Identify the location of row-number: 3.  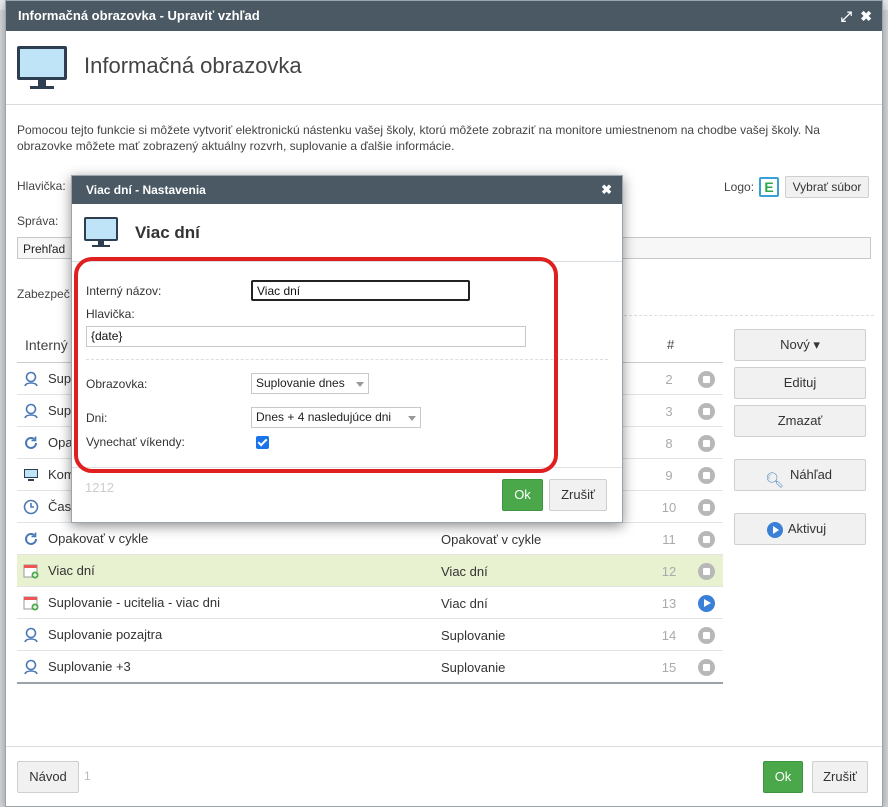
(669, 411).